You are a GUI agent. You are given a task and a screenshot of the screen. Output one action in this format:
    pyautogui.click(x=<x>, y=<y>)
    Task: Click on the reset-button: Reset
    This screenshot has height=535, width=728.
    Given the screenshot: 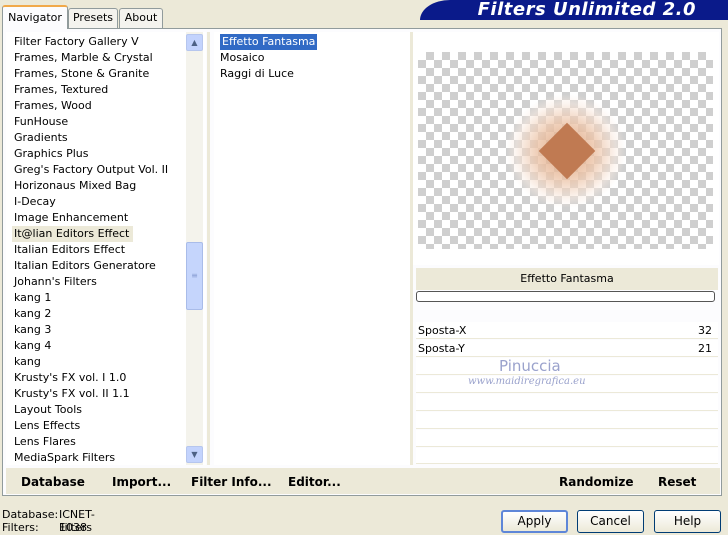 What is the action you would take?
    pyautogui.click(x=677, y=482)
    